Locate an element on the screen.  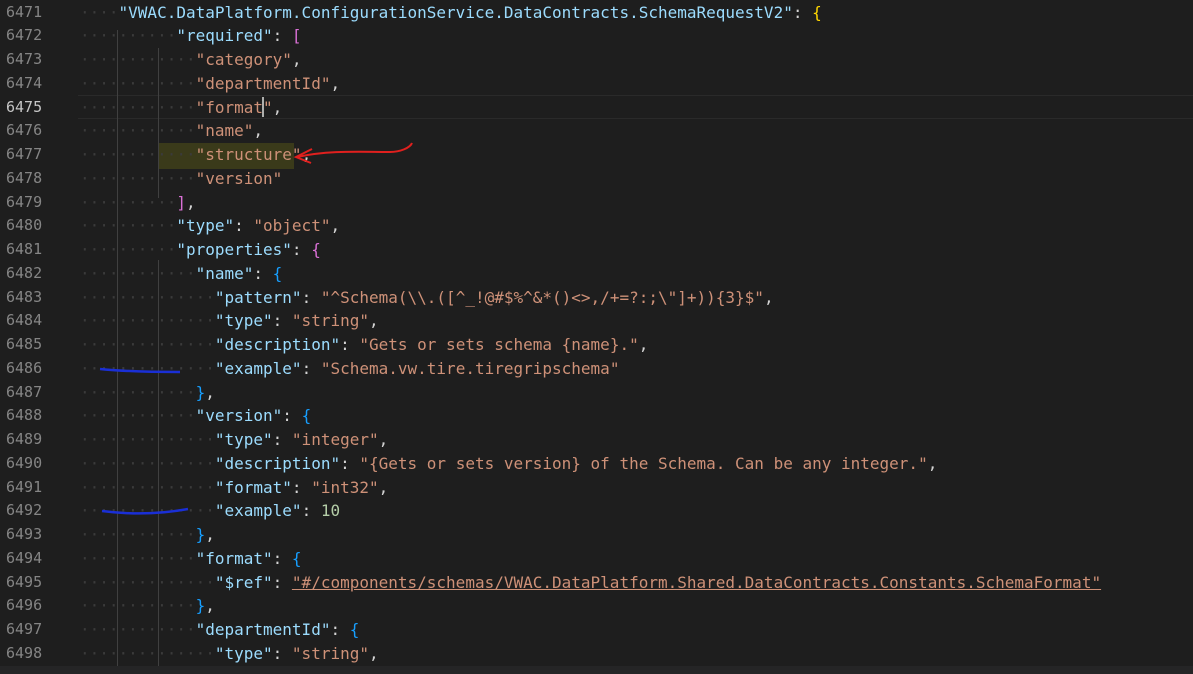
red-arrow-icon is located at coordinates (354, 150).